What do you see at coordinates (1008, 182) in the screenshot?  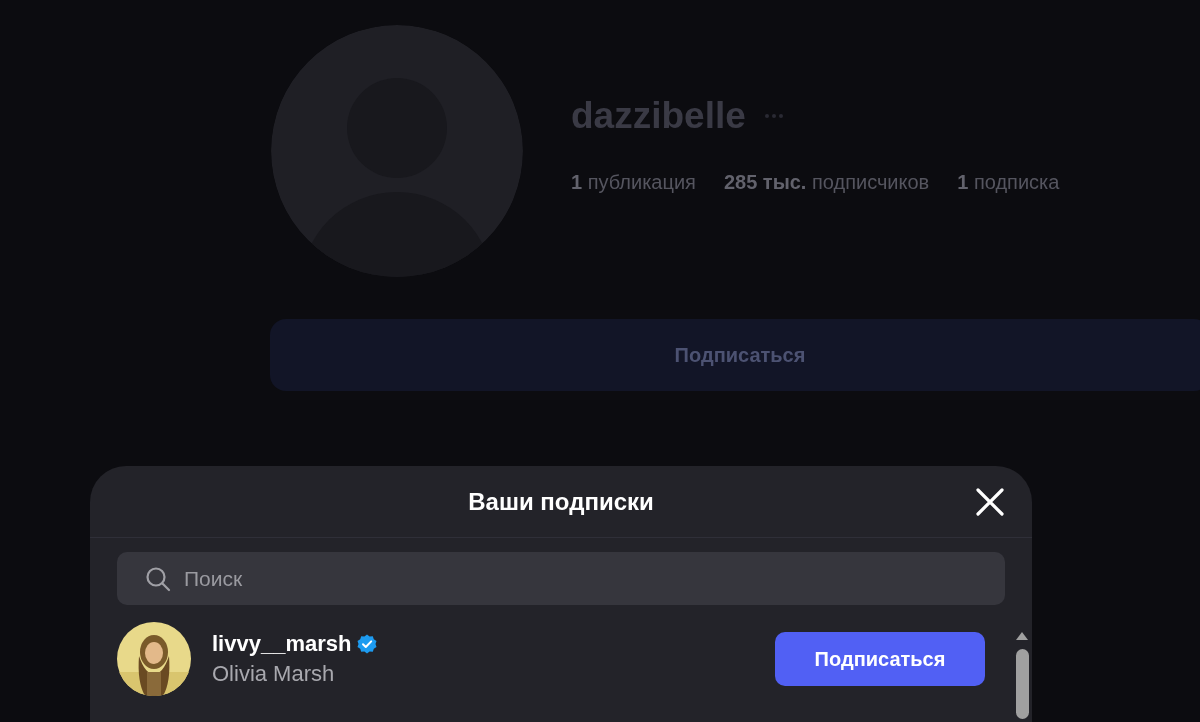 I see `profile-stat: 1 подписка` at bounding box center [1008, 182].